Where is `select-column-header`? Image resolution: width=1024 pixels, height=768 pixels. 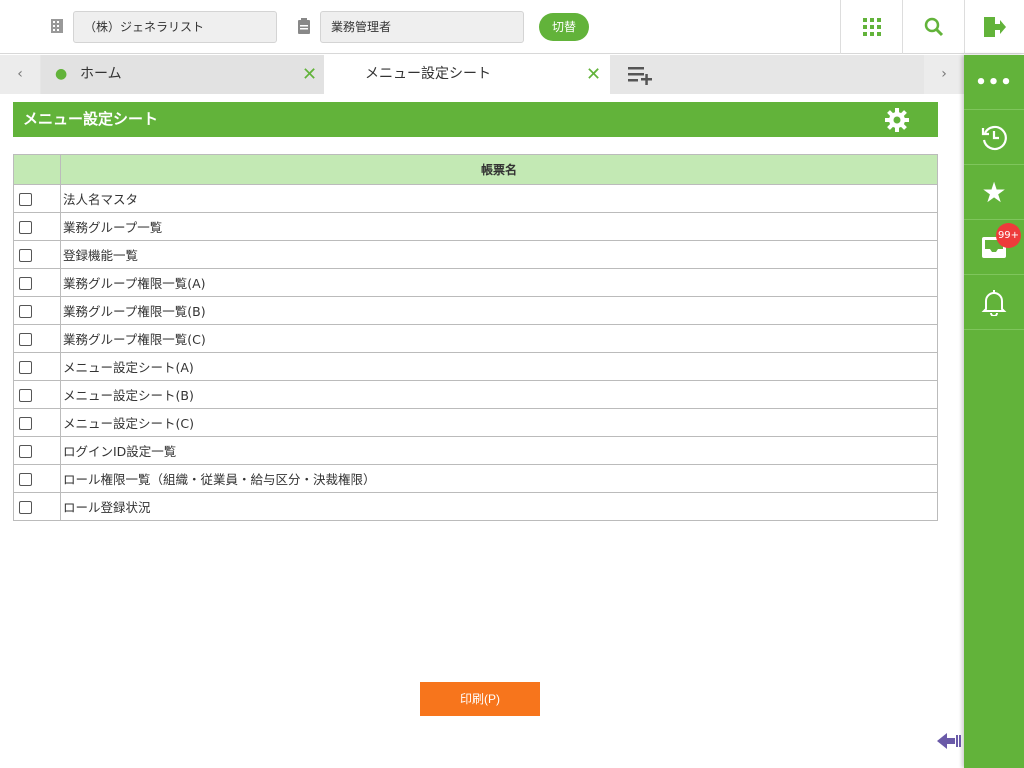 select-column-header is located at coordinates (37, 169).